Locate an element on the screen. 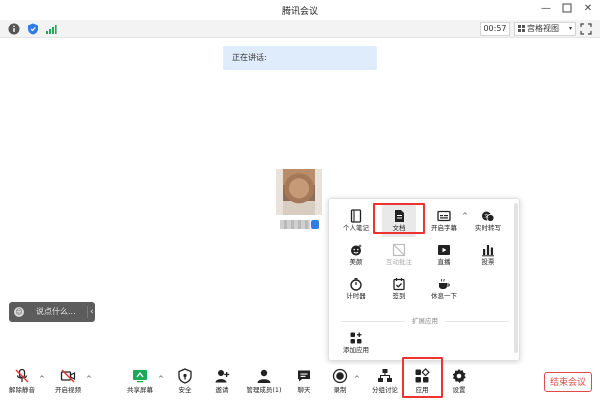 This screenshot has height=400, width=600. app-check-in: 签到 is located at coordinates (399, 289).